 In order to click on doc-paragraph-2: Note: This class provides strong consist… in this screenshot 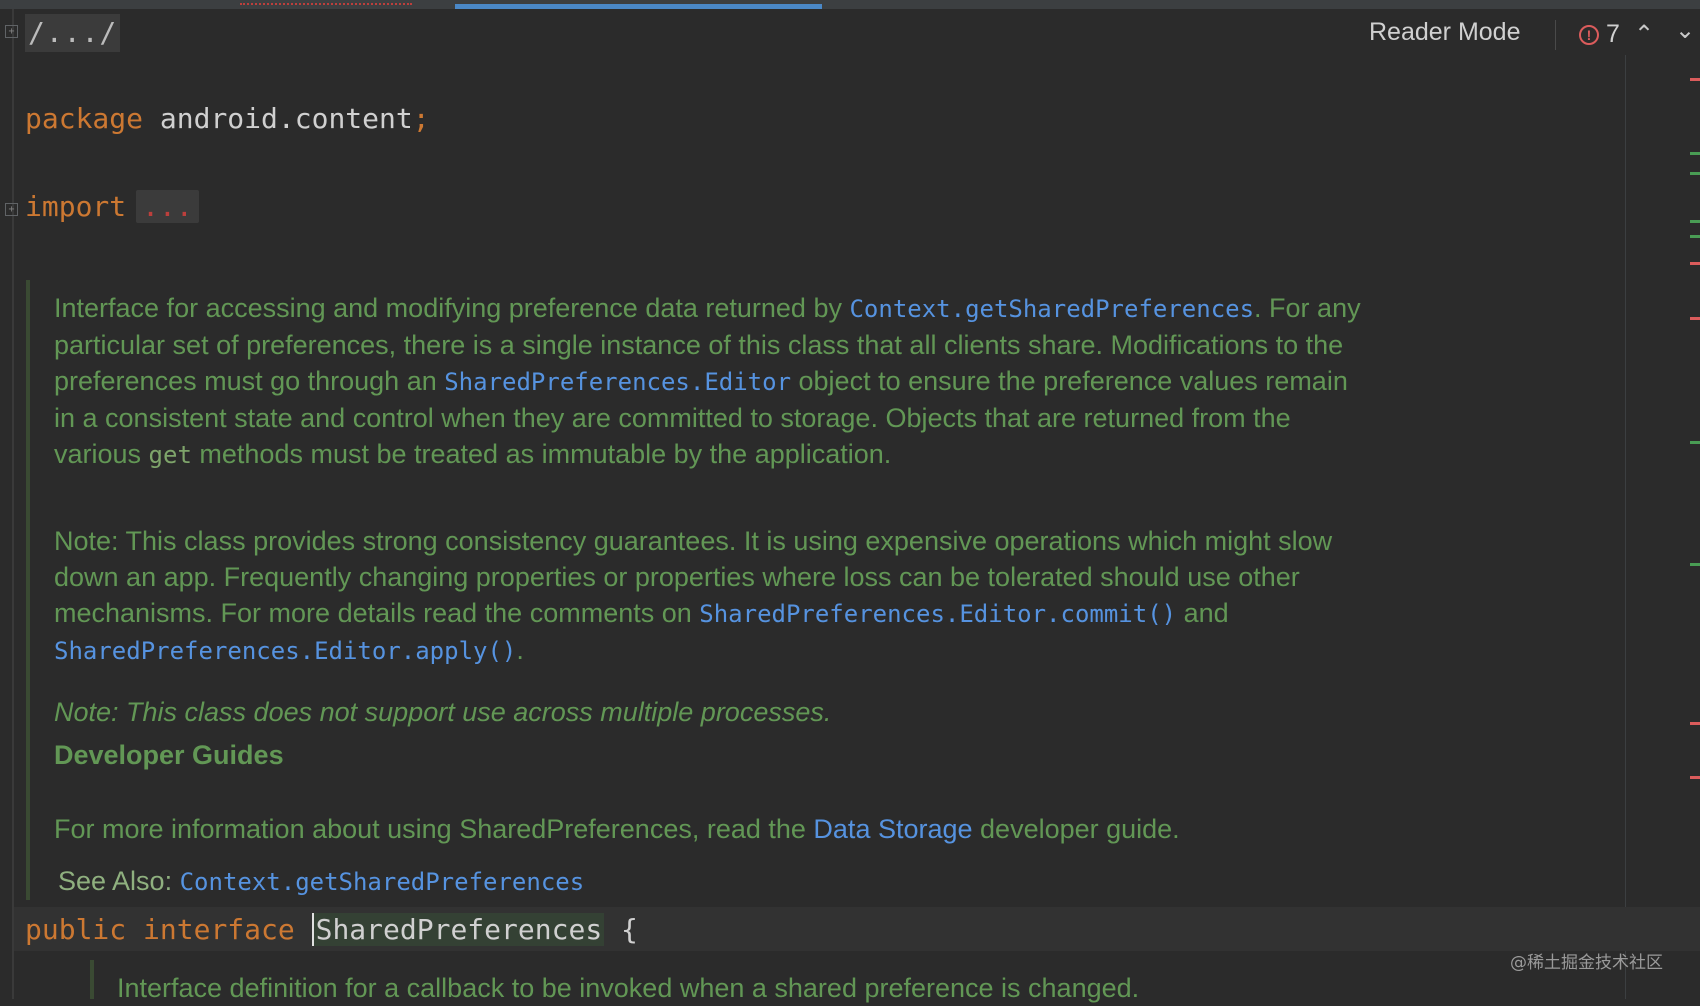, I will do `click(693, 595)`.